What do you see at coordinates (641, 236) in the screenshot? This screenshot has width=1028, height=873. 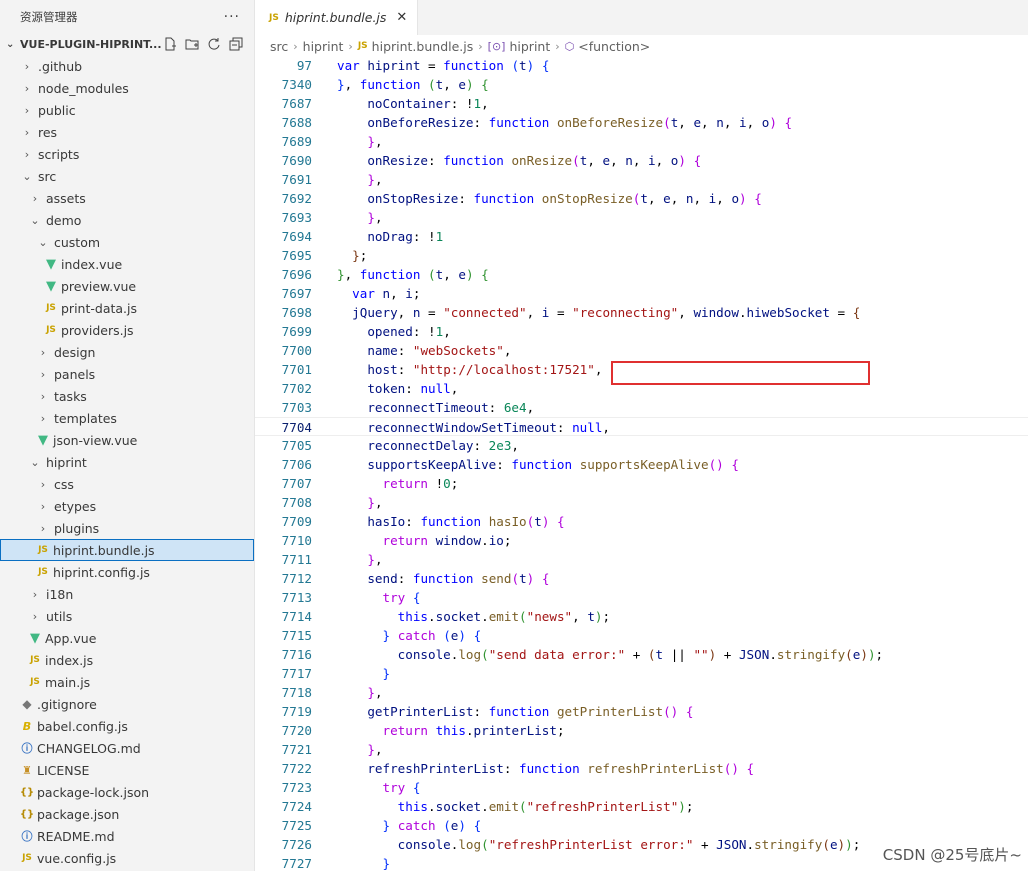 I see `code-line: 7694 noDrag: !1` at bounding box center [641, 236].